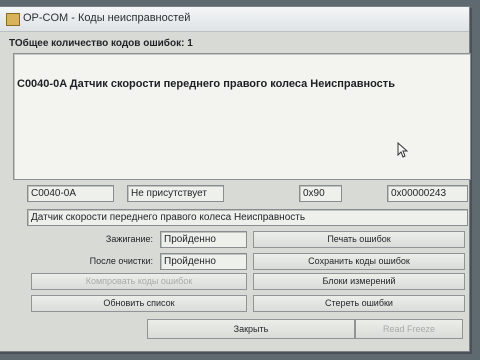 This screenshot has height=360, width=480. I want to click on fault-code-field: C0040-0A, so click(70, 193).